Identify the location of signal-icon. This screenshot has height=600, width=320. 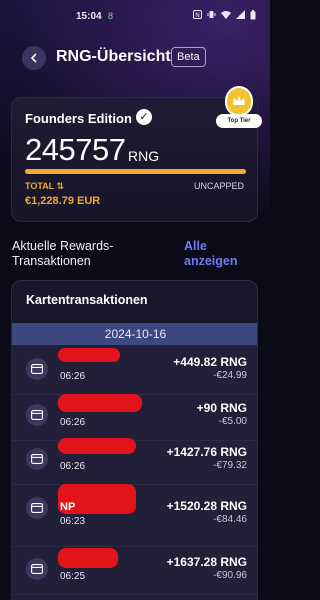
(240, 16).